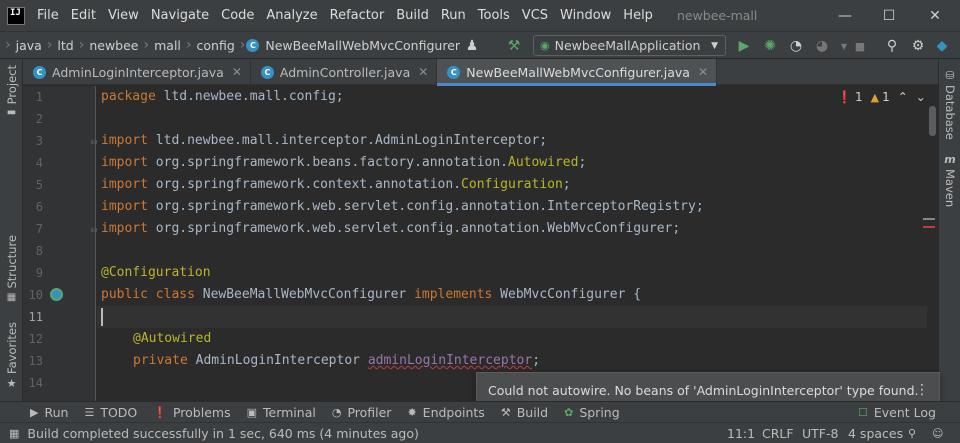 The width and height of the screenshot is (960, 443). I want to click on maven-tool-label: Maven, so click(950, 188).